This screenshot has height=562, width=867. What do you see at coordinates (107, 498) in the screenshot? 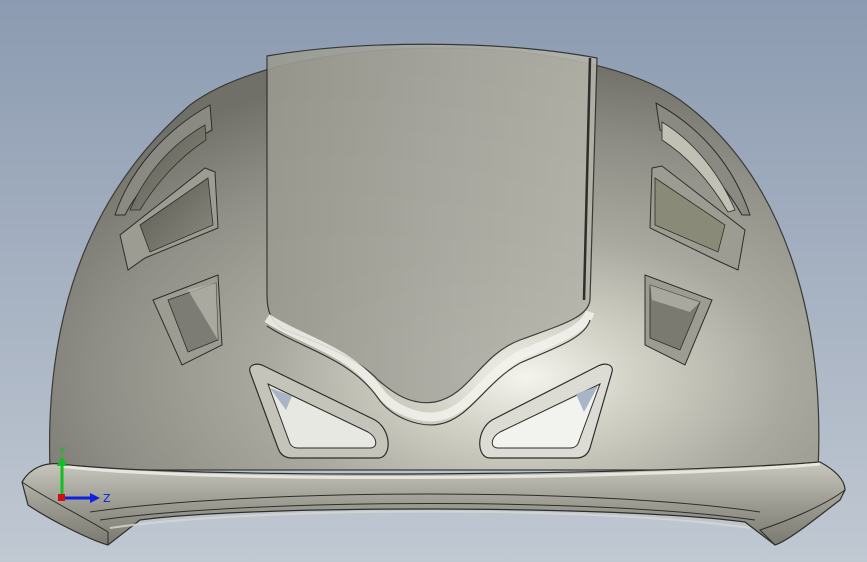
I see `z-axis-label: Z` at bounding box center [107, 498].